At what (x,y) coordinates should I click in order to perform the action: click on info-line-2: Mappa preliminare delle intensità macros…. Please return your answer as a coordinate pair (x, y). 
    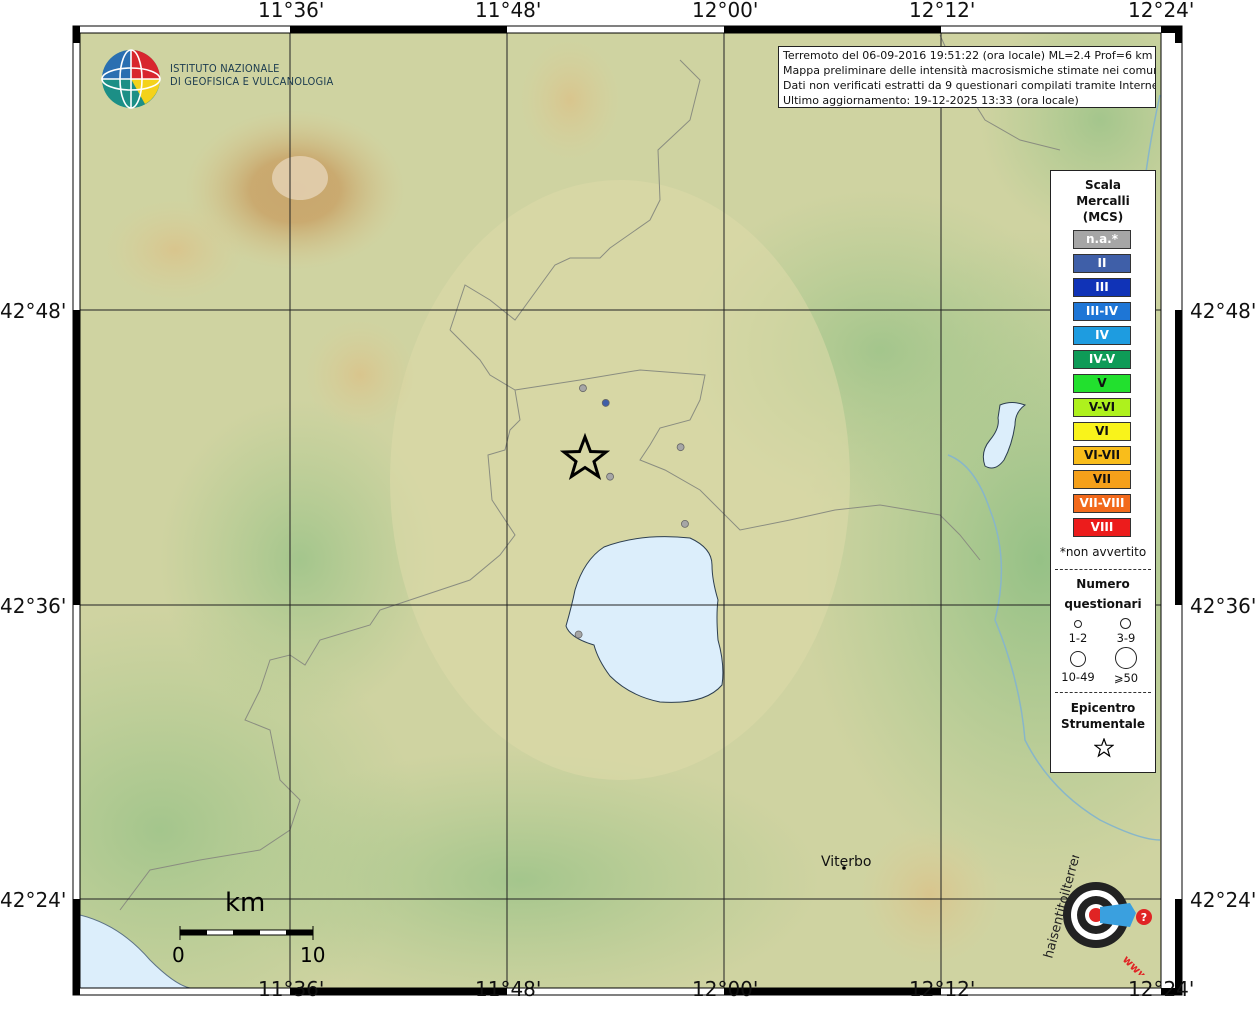
    Looking at the image, I should click on (969, 70).